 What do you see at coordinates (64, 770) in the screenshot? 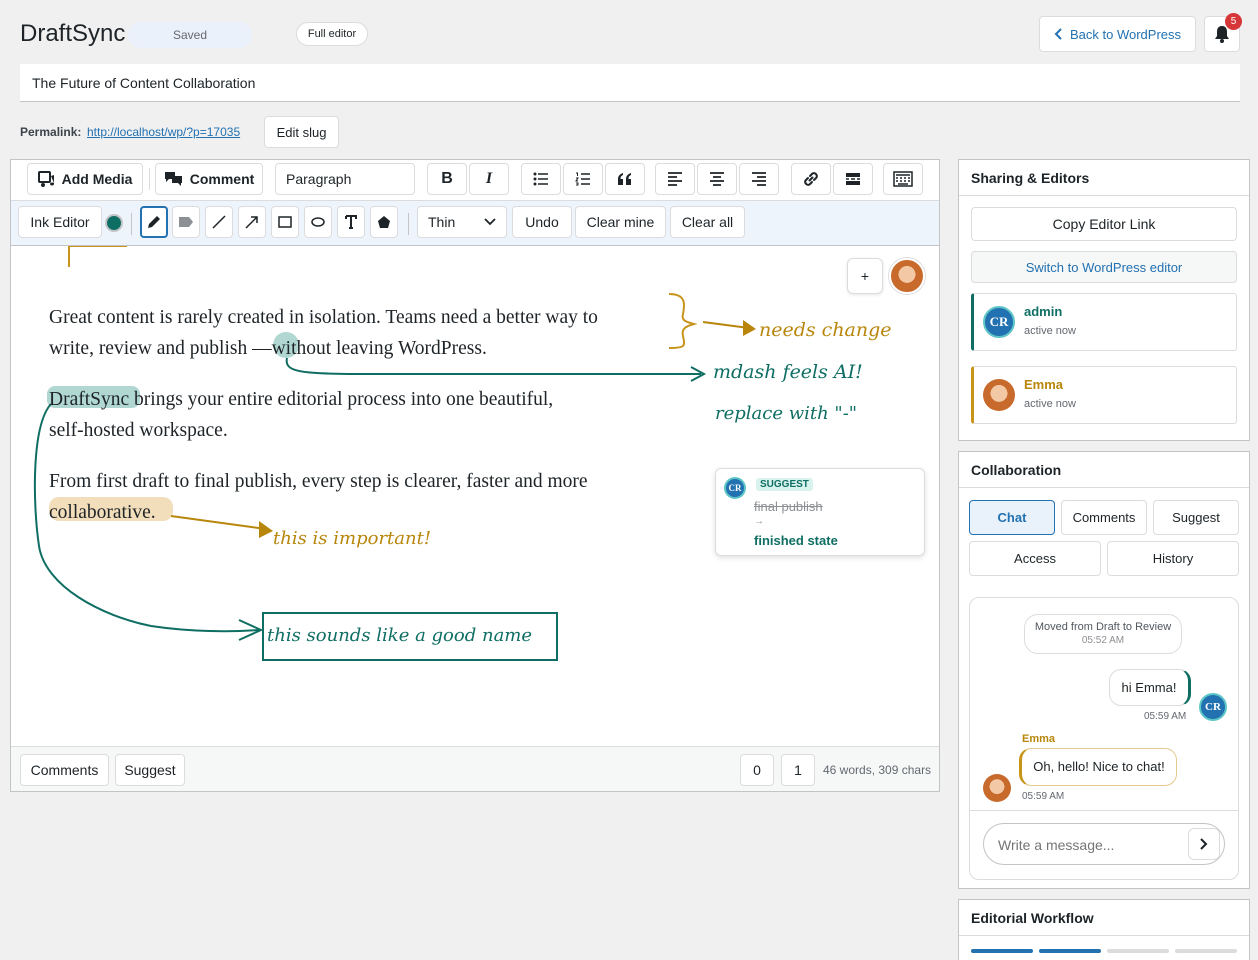
I see `footer-comments-button: Comments` at bounding box center [64, 770].